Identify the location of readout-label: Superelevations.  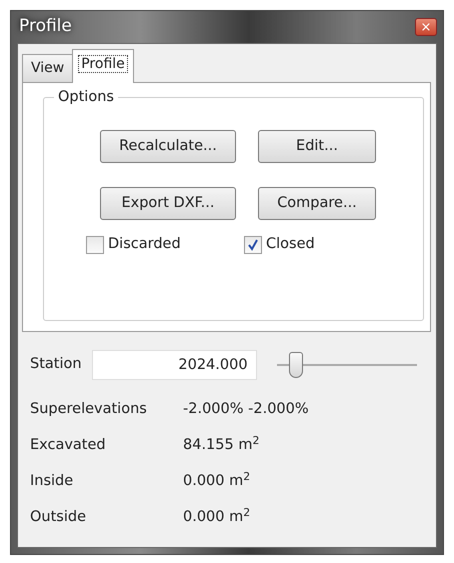
(89, 410).